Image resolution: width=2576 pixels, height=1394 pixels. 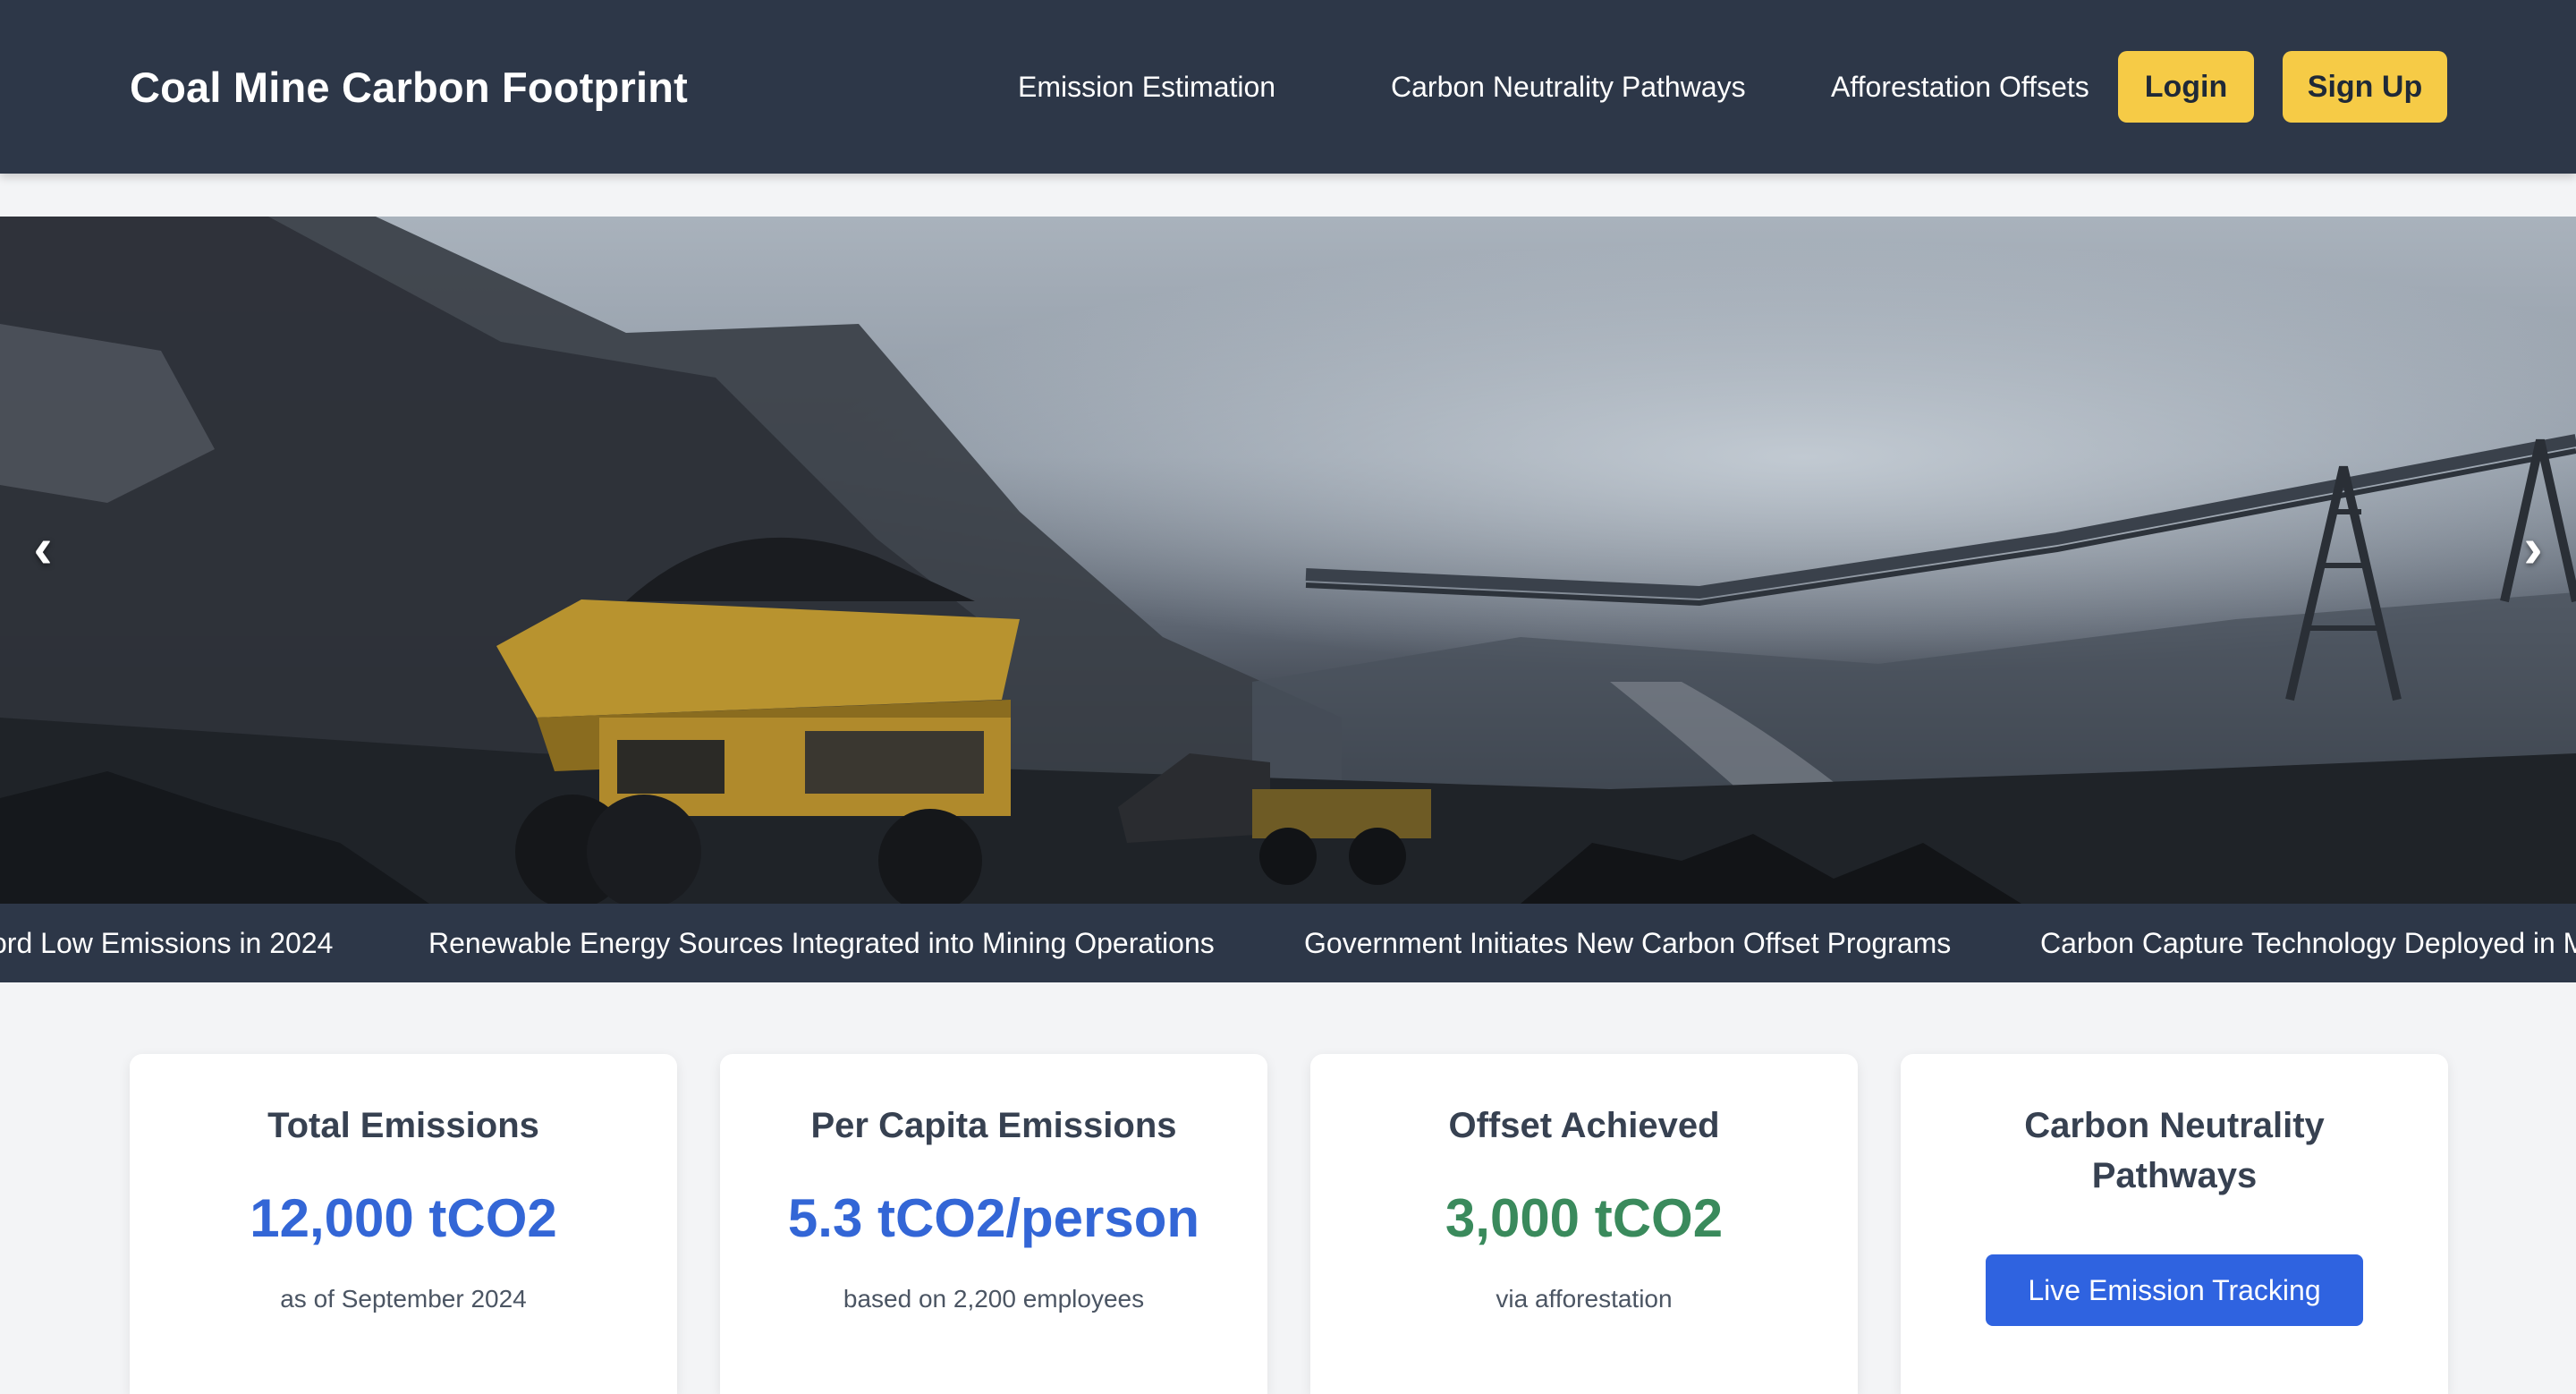 I want to click on signup-button: Sign Up, so click(x=2365, y=87).